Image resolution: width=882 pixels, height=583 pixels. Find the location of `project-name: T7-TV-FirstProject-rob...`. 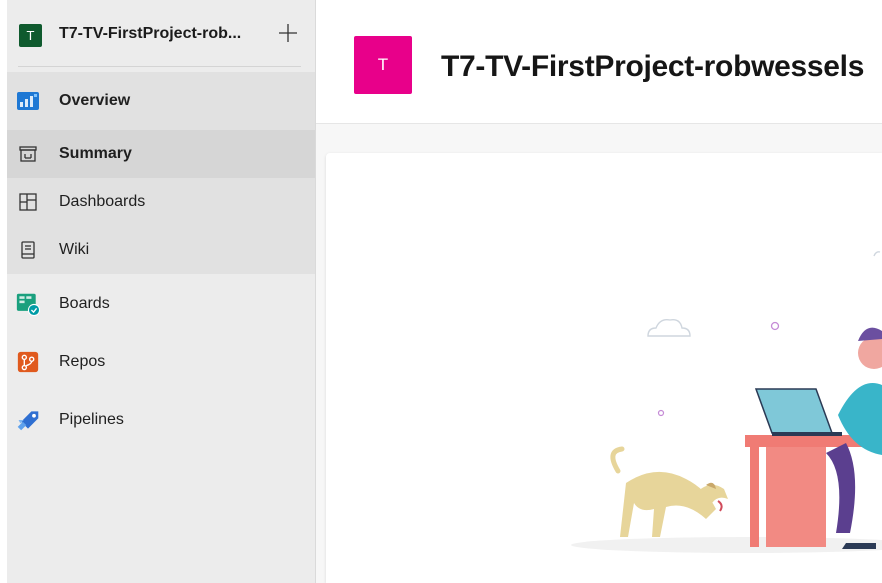

project-name: T7-TV-FirstProject-rob... is located at coordinates (150, 34).